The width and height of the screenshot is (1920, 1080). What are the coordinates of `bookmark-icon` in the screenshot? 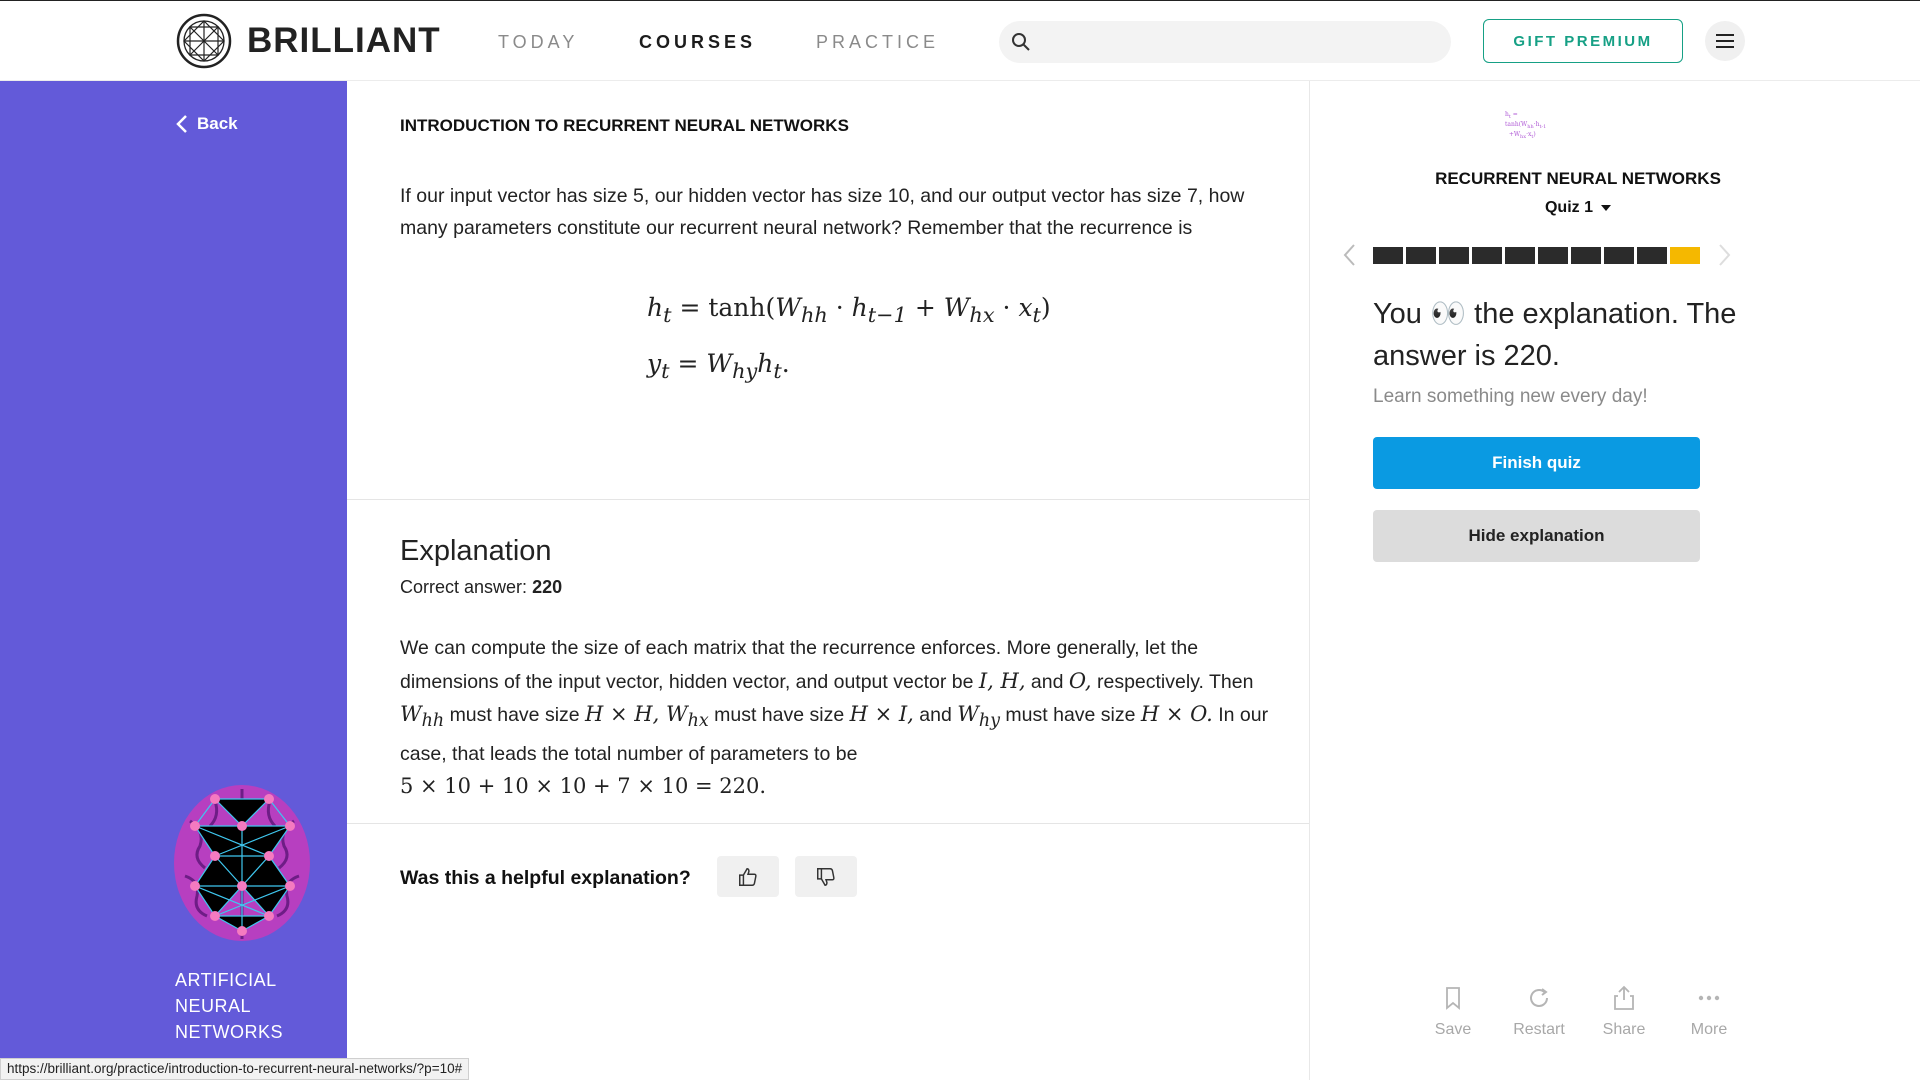 It's located at (1453, 998).